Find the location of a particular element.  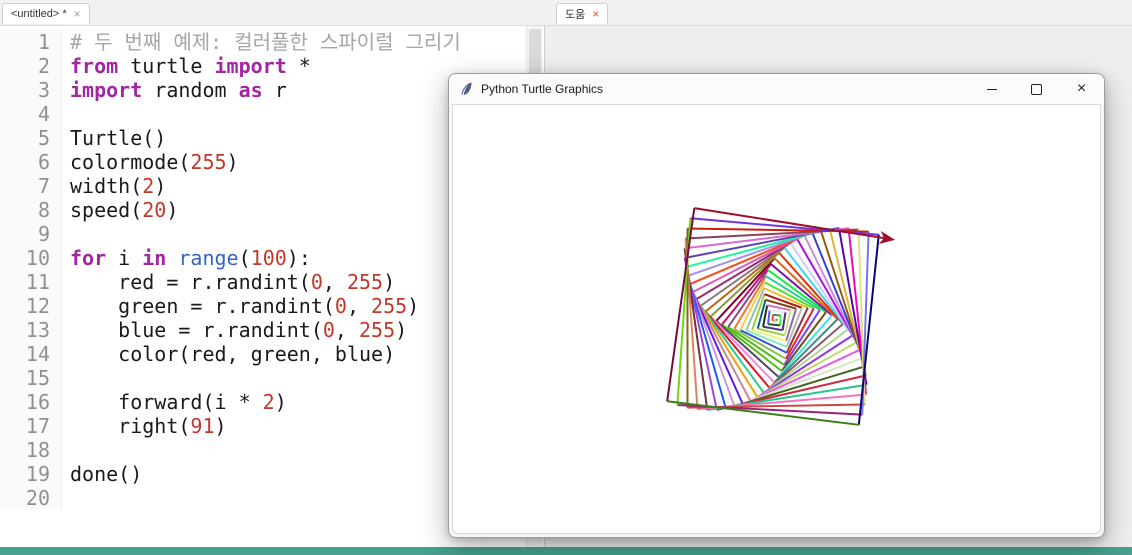

line-number: 19 is located at coordinates (37, 474).